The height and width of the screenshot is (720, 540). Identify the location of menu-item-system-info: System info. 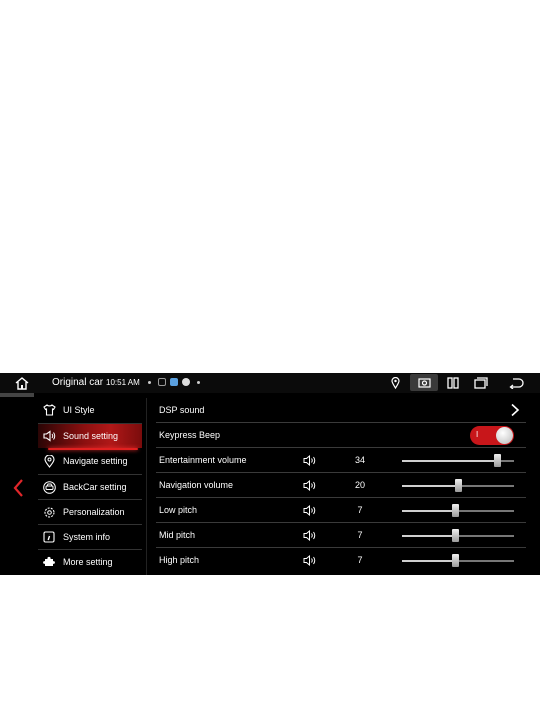
(90, 537).